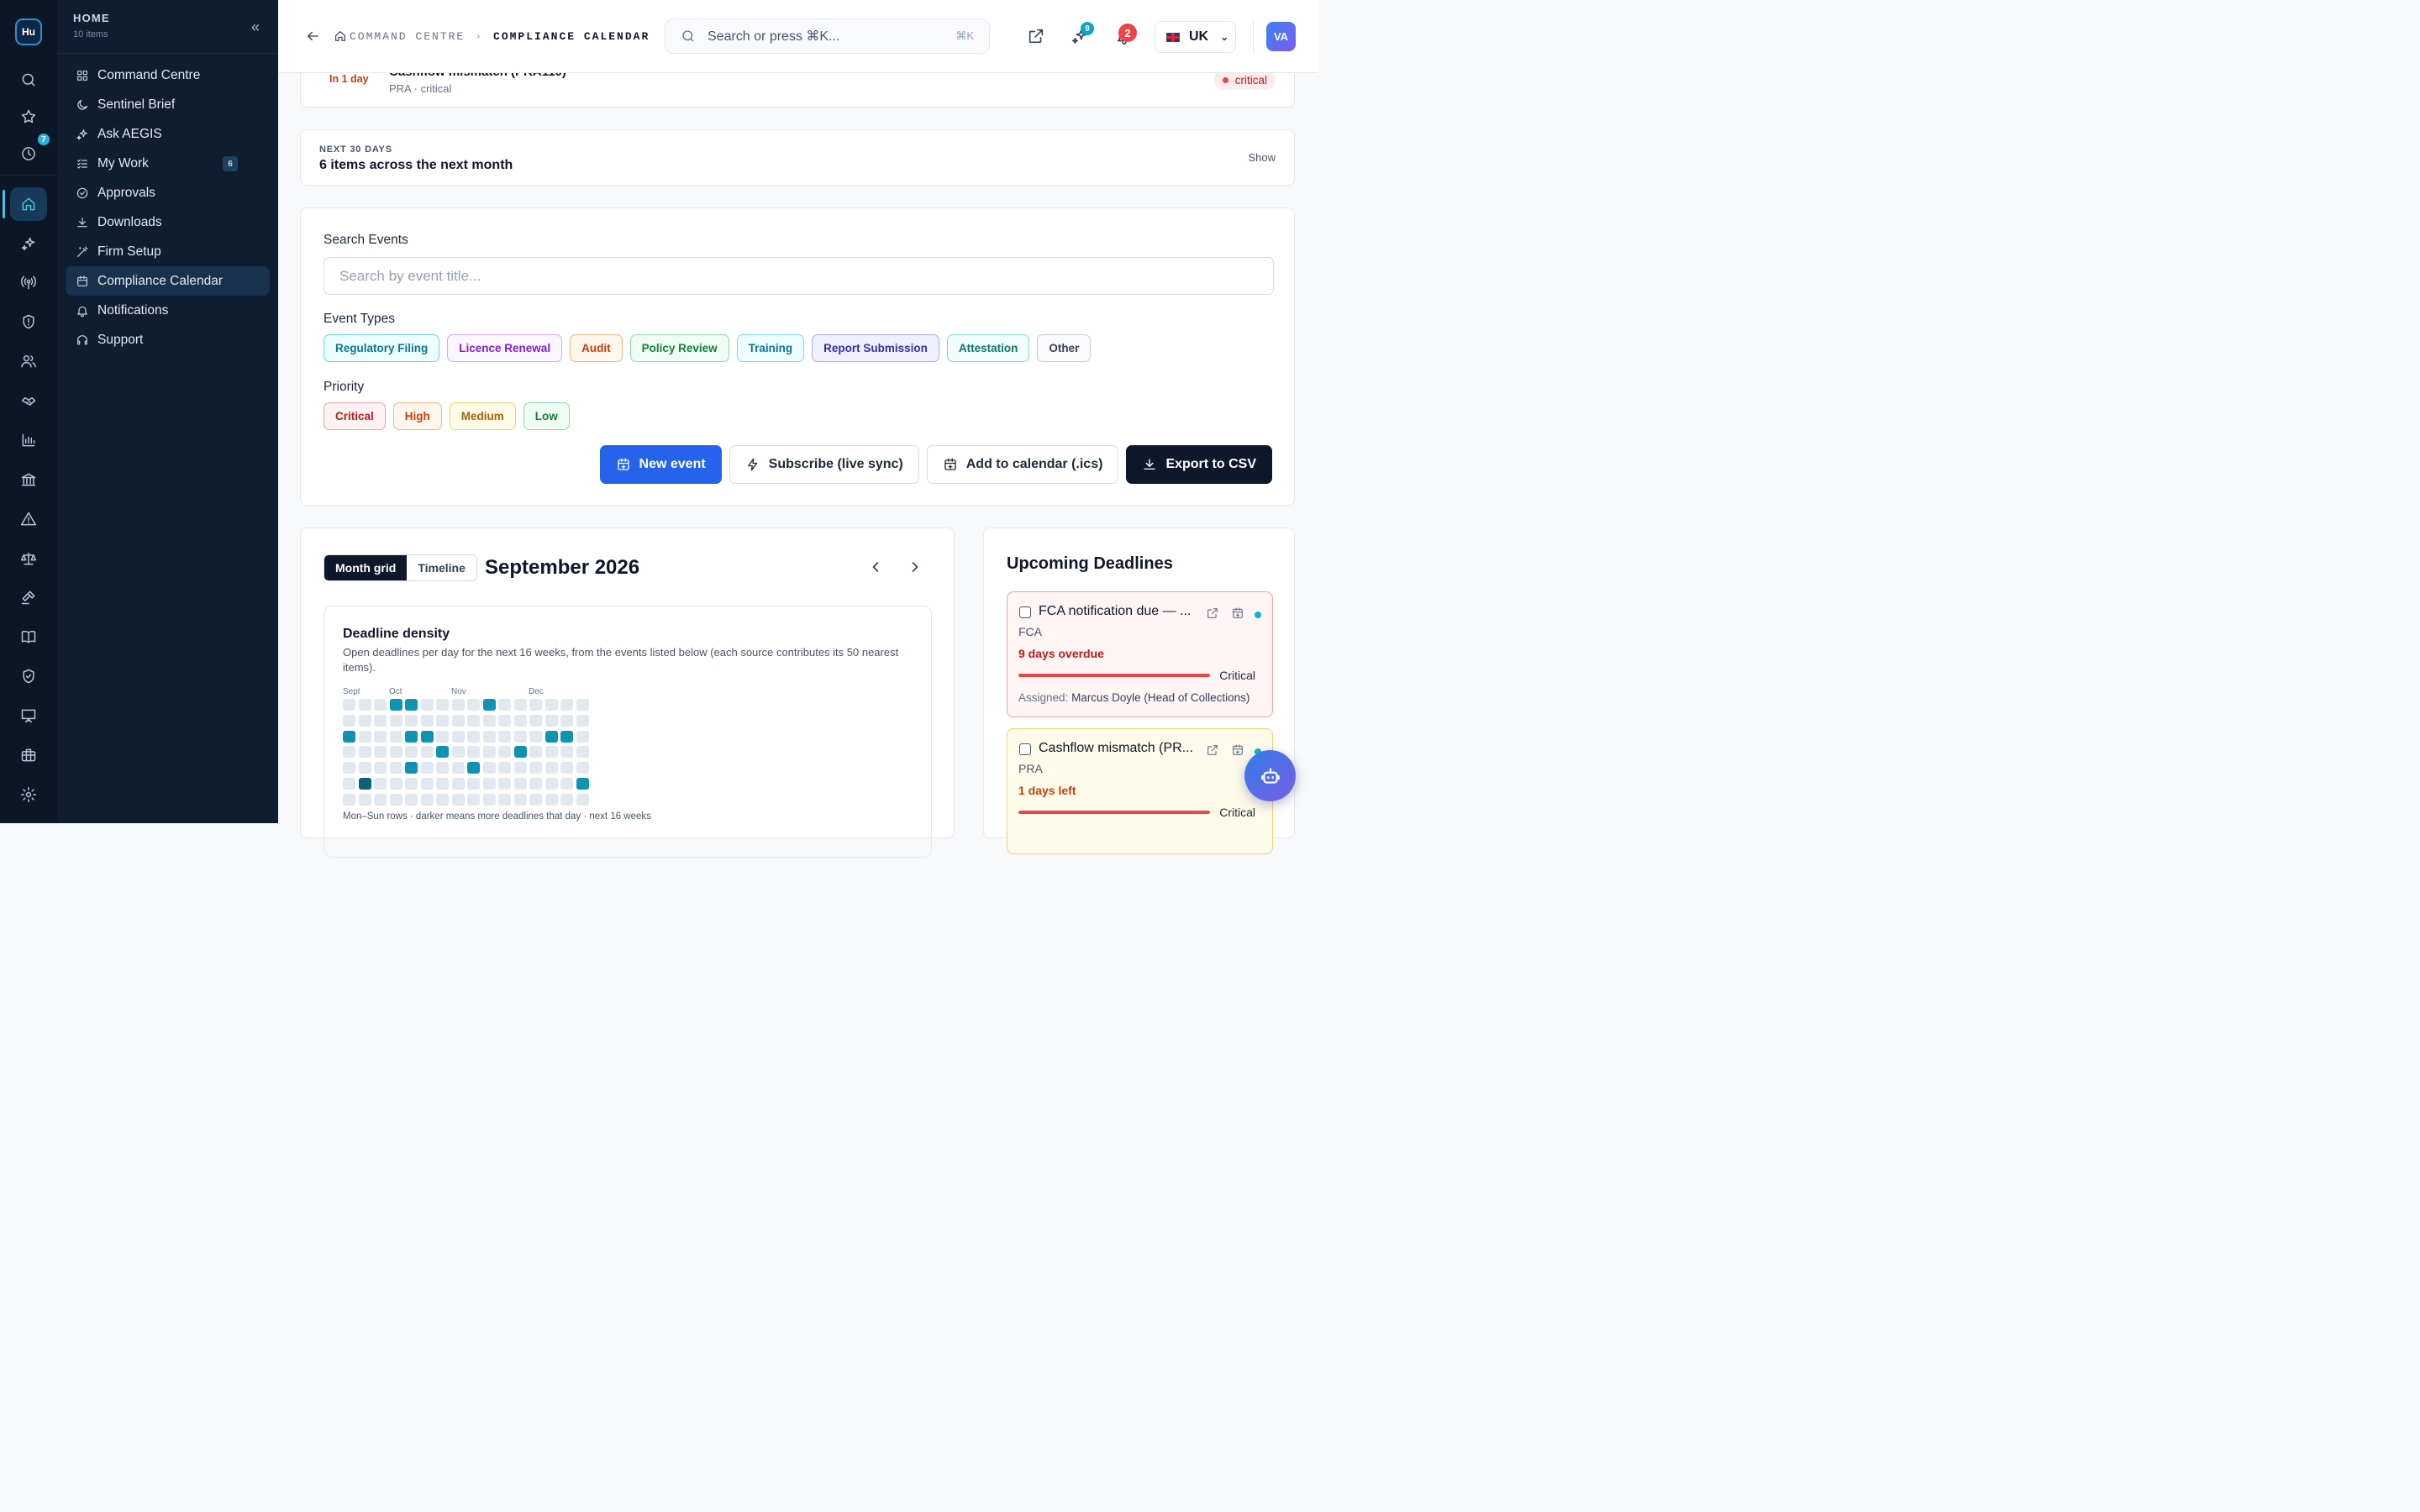  What do you see at coordinates (168, 163) in the screenshot?
I see `sidebar-item-my-work: My Work 6` at bounding box center [168, 163].